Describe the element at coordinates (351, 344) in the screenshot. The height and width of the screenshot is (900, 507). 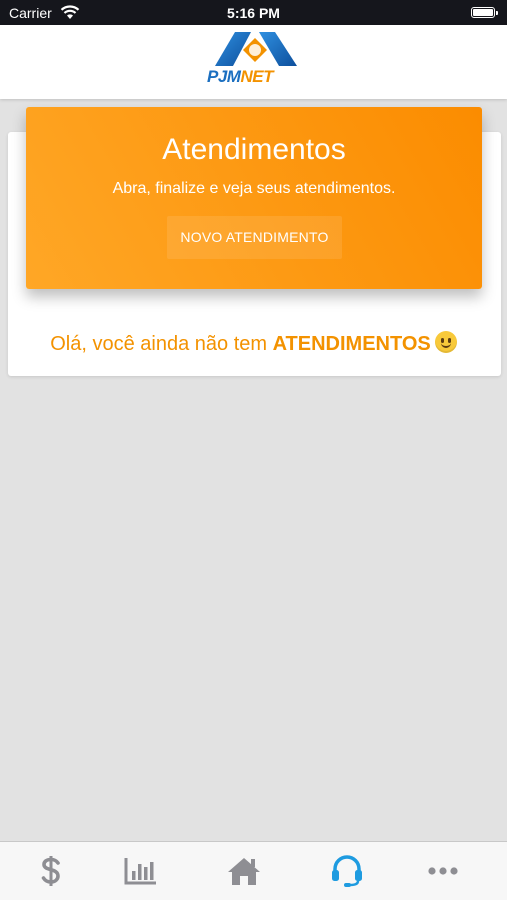
I see `empty-state-highlight: ATENDIMENTOS` at that location.